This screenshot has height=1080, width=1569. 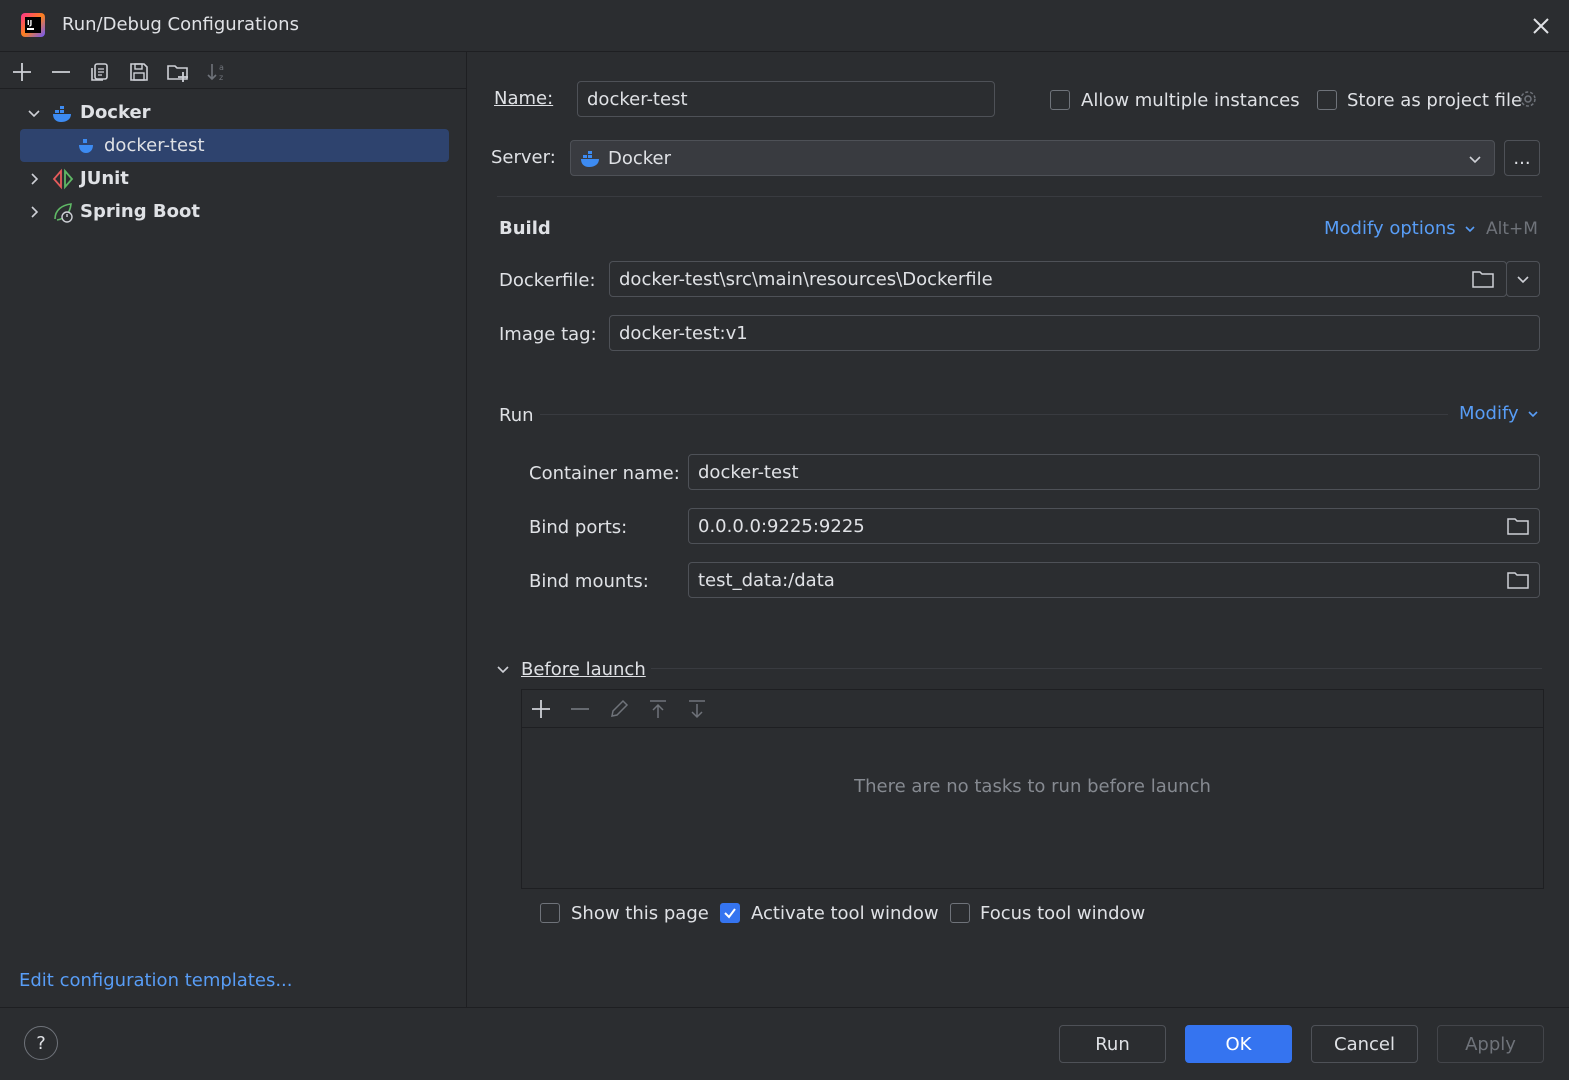 What do you see at coordinates (104, 178) in the screenshot?
I see `tree-item-label: JUnit` at bounding box center [104, 178].